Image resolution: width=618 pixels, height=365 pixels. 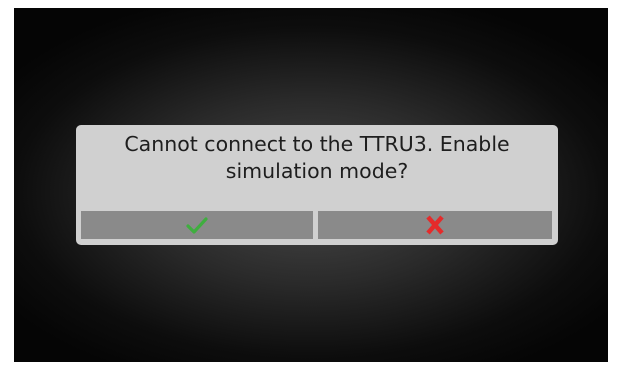 I want to click on confirm-button, so click(x=197, y=225).